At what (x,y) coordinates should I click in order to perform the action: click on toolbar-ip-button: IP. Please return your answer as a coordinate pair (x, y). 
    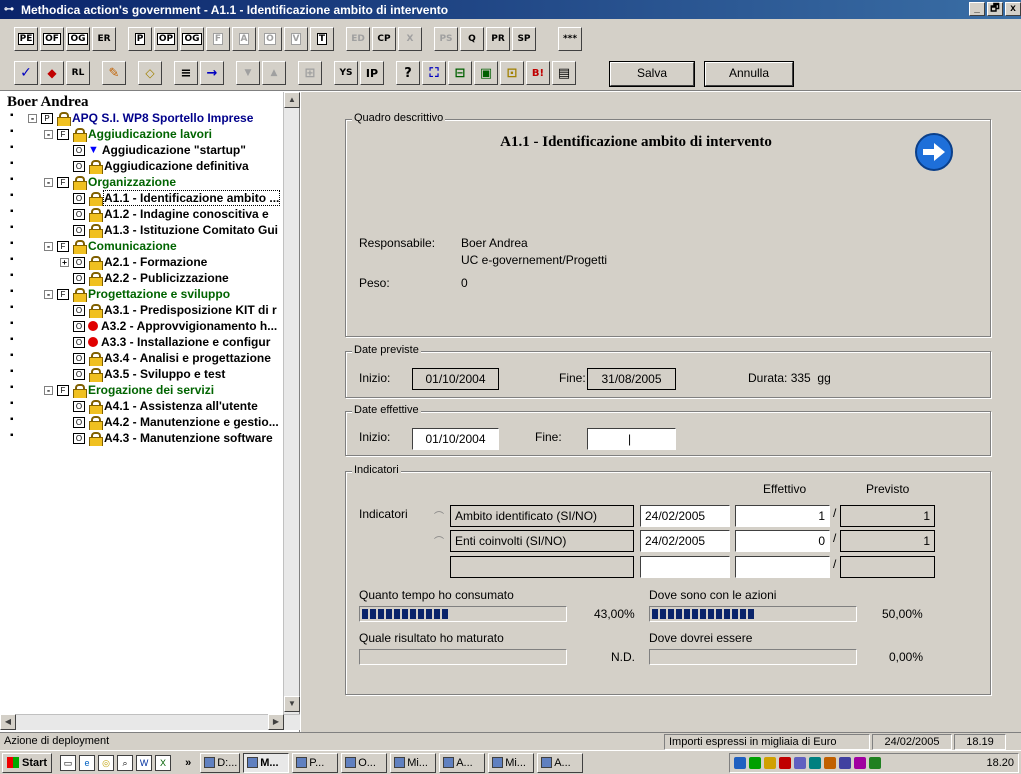
    Looking at the image, I should click on (372, 73).